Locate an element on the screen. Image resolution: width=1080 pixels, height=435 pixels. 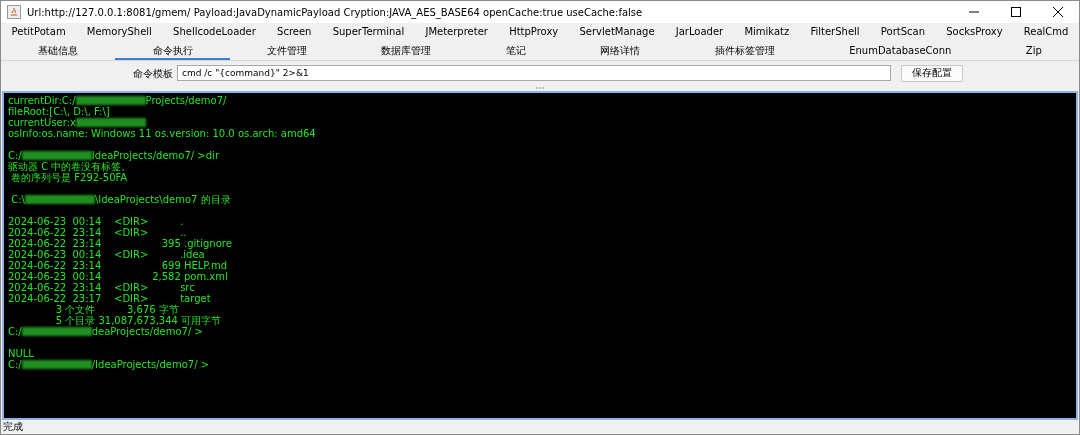
terminal-text: deaProjects/demo7/ > is located at coordinates (147, 331).